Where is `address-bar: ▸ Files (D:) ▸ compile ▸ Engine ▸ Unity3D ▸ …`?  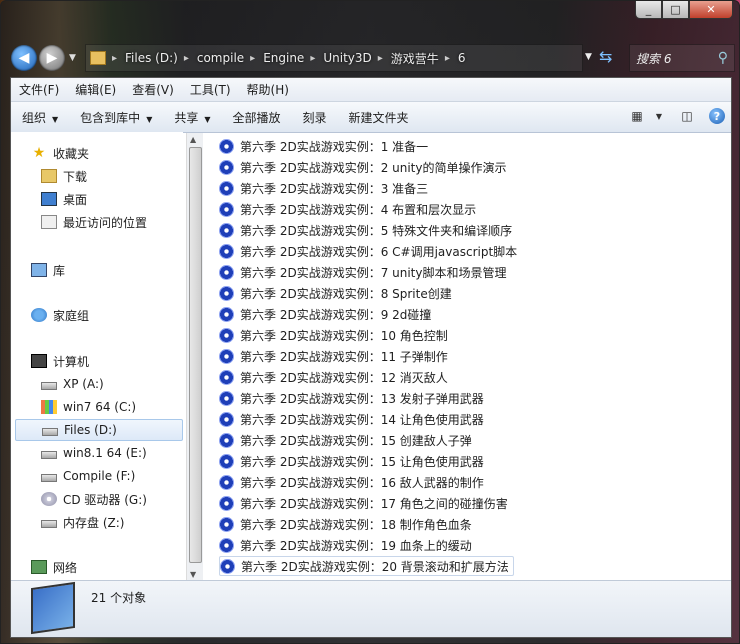 address-bar: ▸ Files (D:) ▸ compile ▸ Engine ▸ Unity3D ▸ … is located at coordinates (334, 58).